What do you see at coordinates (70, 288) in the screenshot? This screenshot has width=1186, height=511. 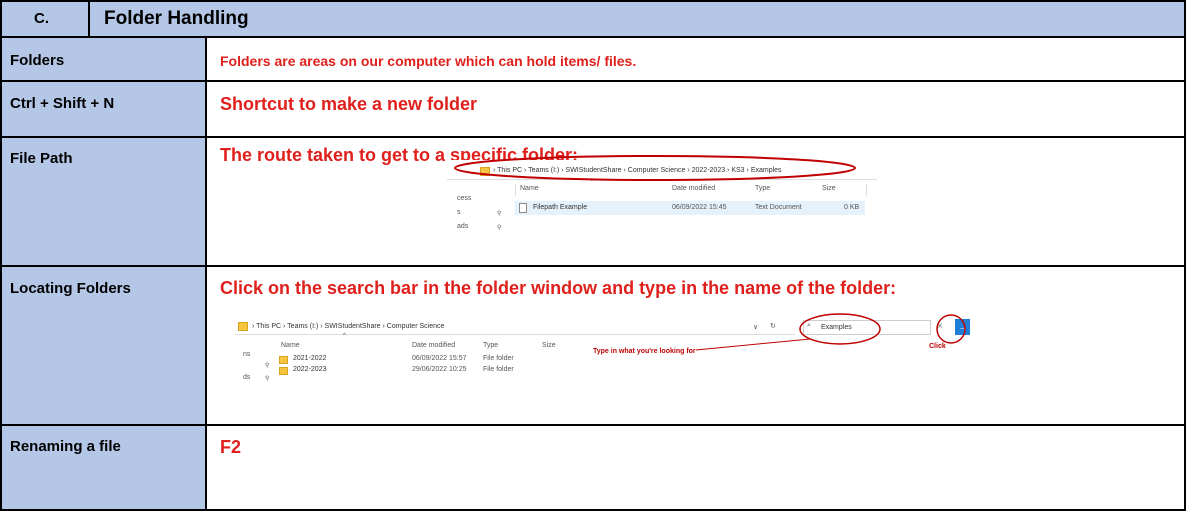 I see `row-label-locating: Locating Folders` at bounding box center [70, 288].